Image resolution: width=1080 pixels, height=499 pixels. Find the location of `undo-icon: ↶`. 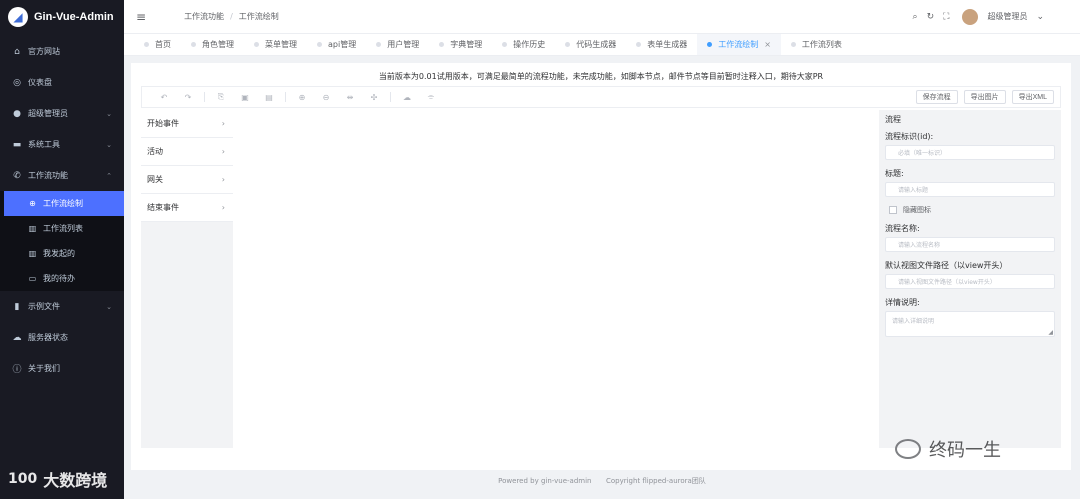

undo-icon: ↶ is located at coordinates (164, 97).